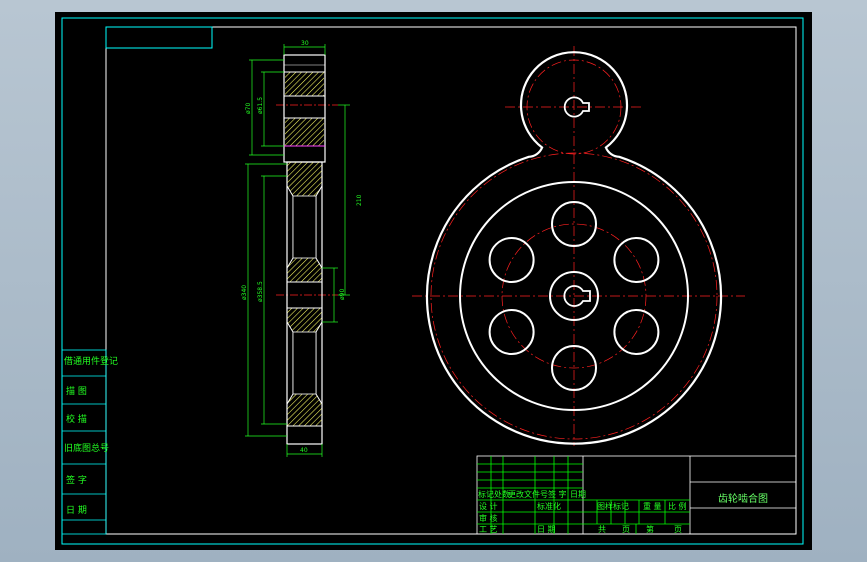  I want to click on dim-hub: ø90, so click(342, 294).